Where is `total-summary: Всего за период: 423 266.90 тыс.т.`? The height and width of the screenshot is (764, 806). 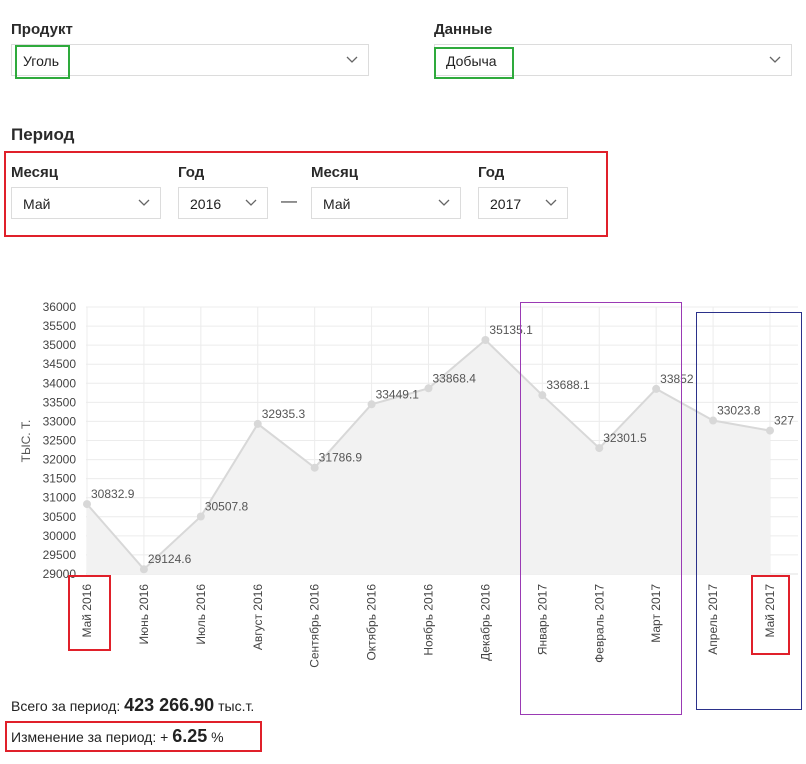 total-summary: Всего за период: 423 266.90 тыс.т. is located at coordinates (132, 705).